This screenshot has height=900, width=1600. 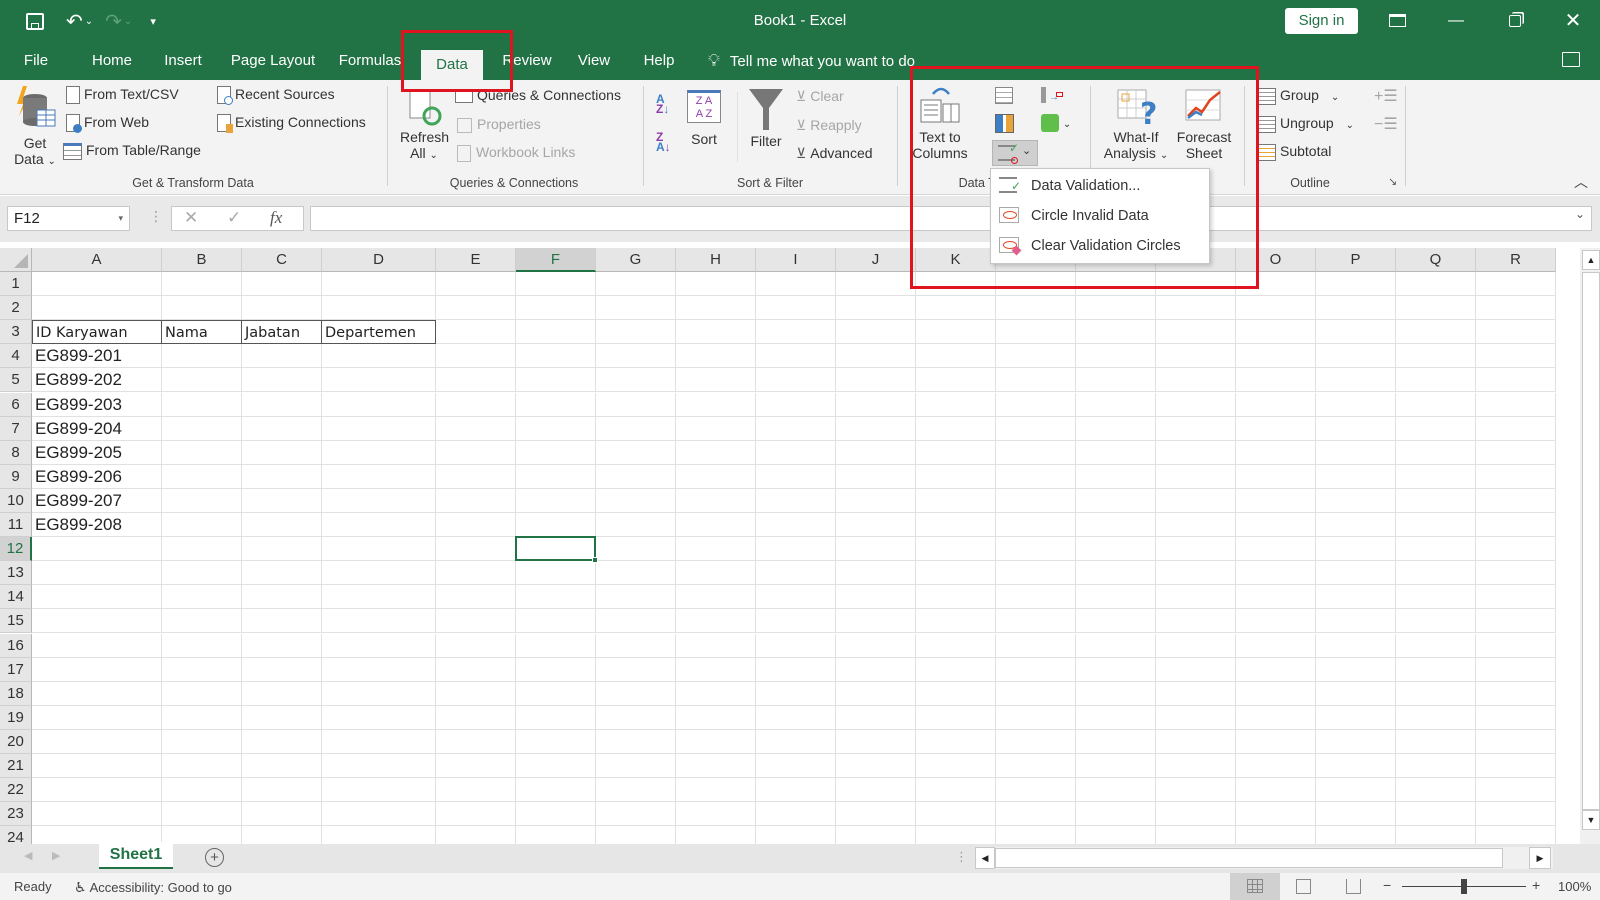 What do you see at coordinates (716, 597) in the screenshot?
I see `cell-H14` at bounding box center [716, 597].